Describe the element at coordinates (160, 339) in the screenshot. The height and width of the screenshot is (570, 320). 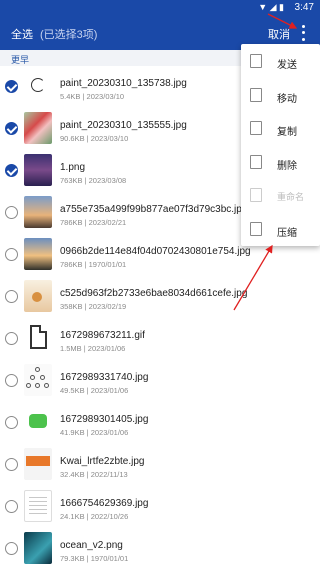
I see `file-row: 1672989673211.gif 1.5MB | 2023/01/06` at that location.